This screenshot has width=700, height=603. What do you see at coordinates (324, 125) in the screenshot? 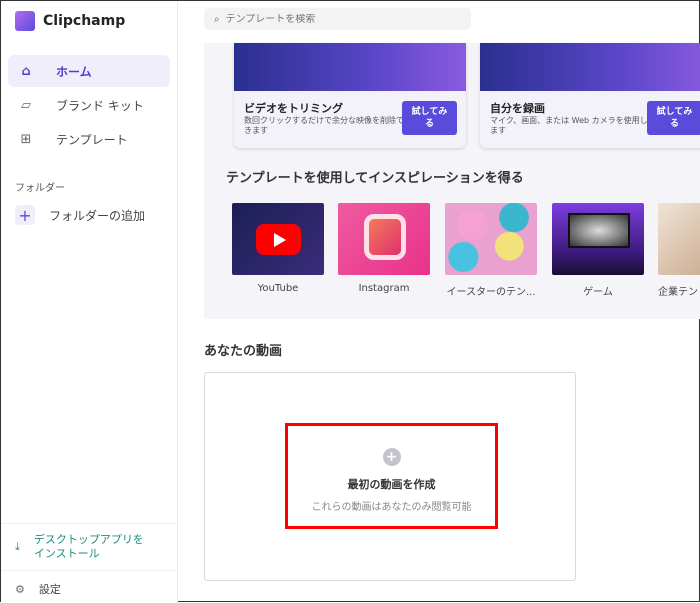
I see `card-description: 数回クリックするだけで余分な映像を削除できます` at bounding box center [324, 125].